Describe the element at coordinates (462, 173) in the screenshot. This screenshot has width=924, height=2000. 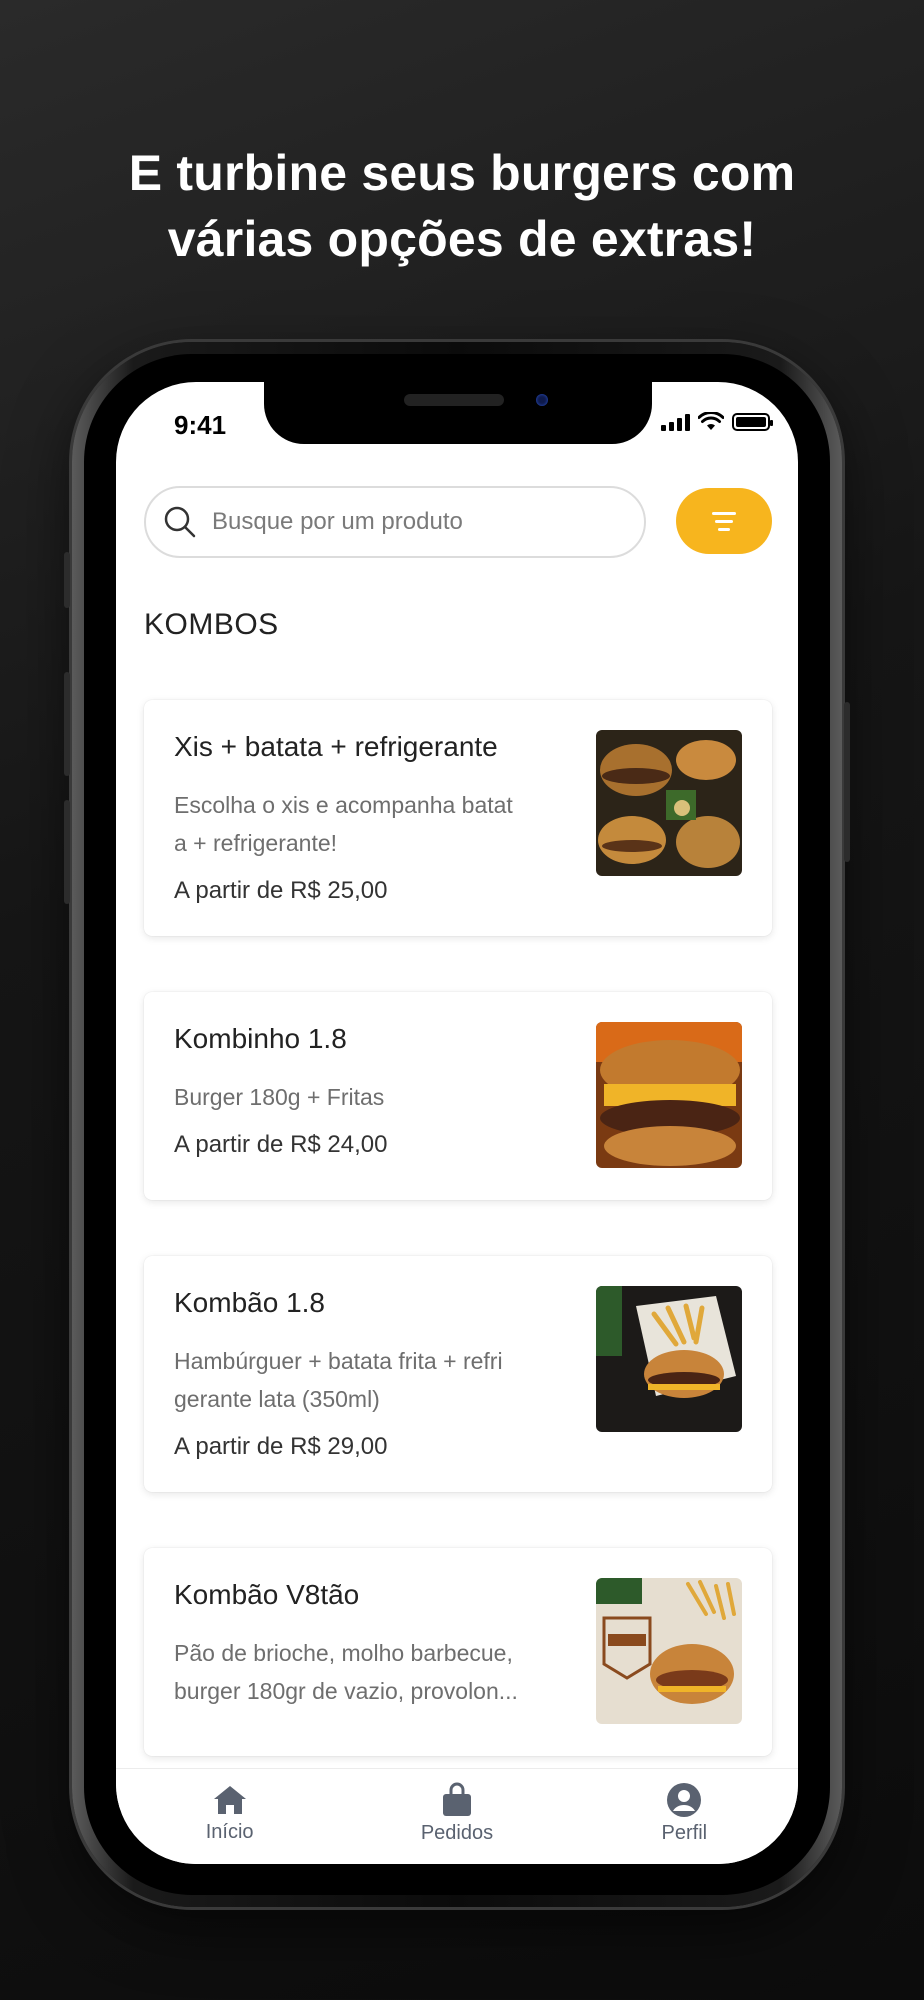
I see `headline-line-1: E turbine seus burgers com` at that location.